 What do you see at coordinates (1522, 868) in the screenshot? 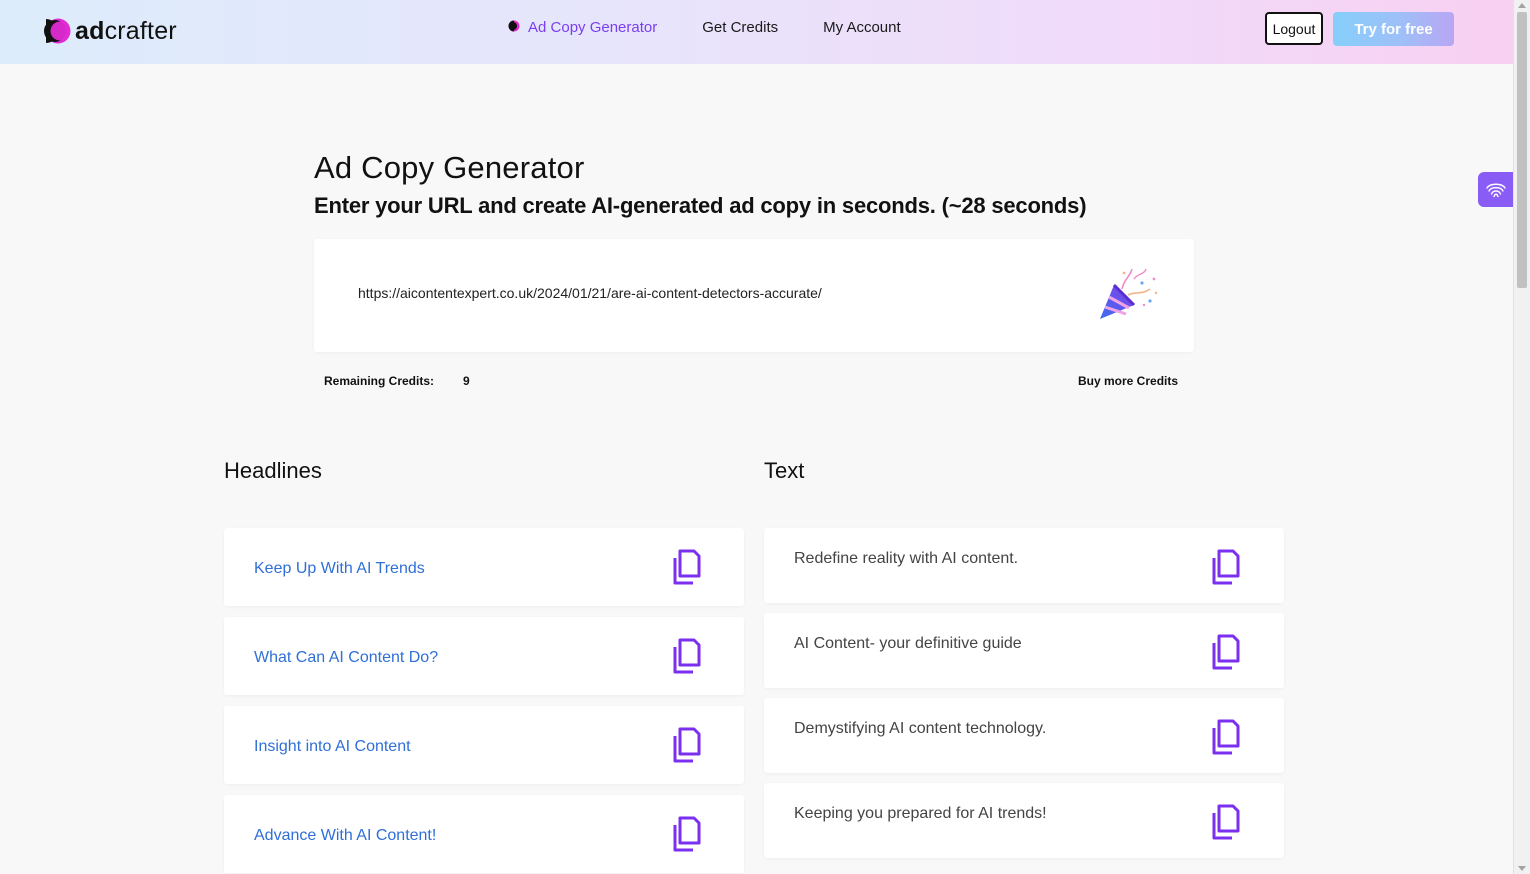
I see `scroll-down-arrow-icon` at bounding box center [1522, 868].